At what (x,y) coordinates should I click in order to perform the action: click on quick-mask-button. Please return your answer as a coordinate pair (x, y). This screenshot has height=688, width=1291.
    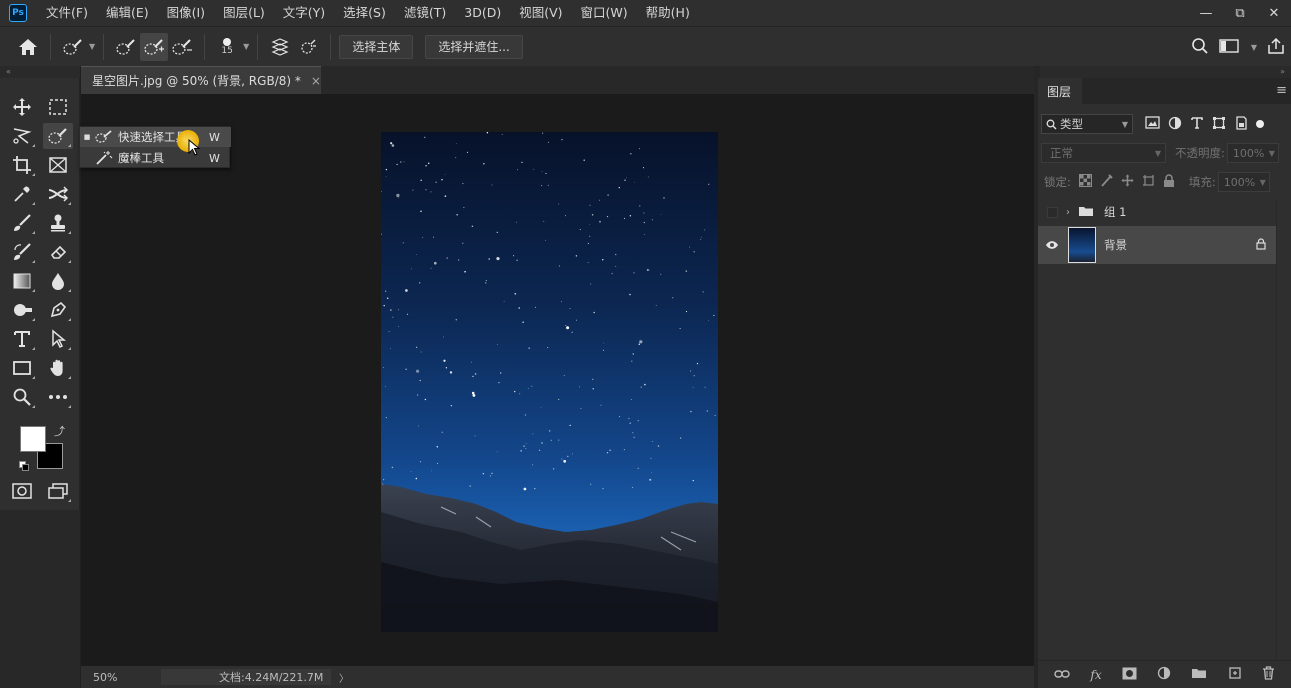
    Looking at the image, I should click on (22, 491).